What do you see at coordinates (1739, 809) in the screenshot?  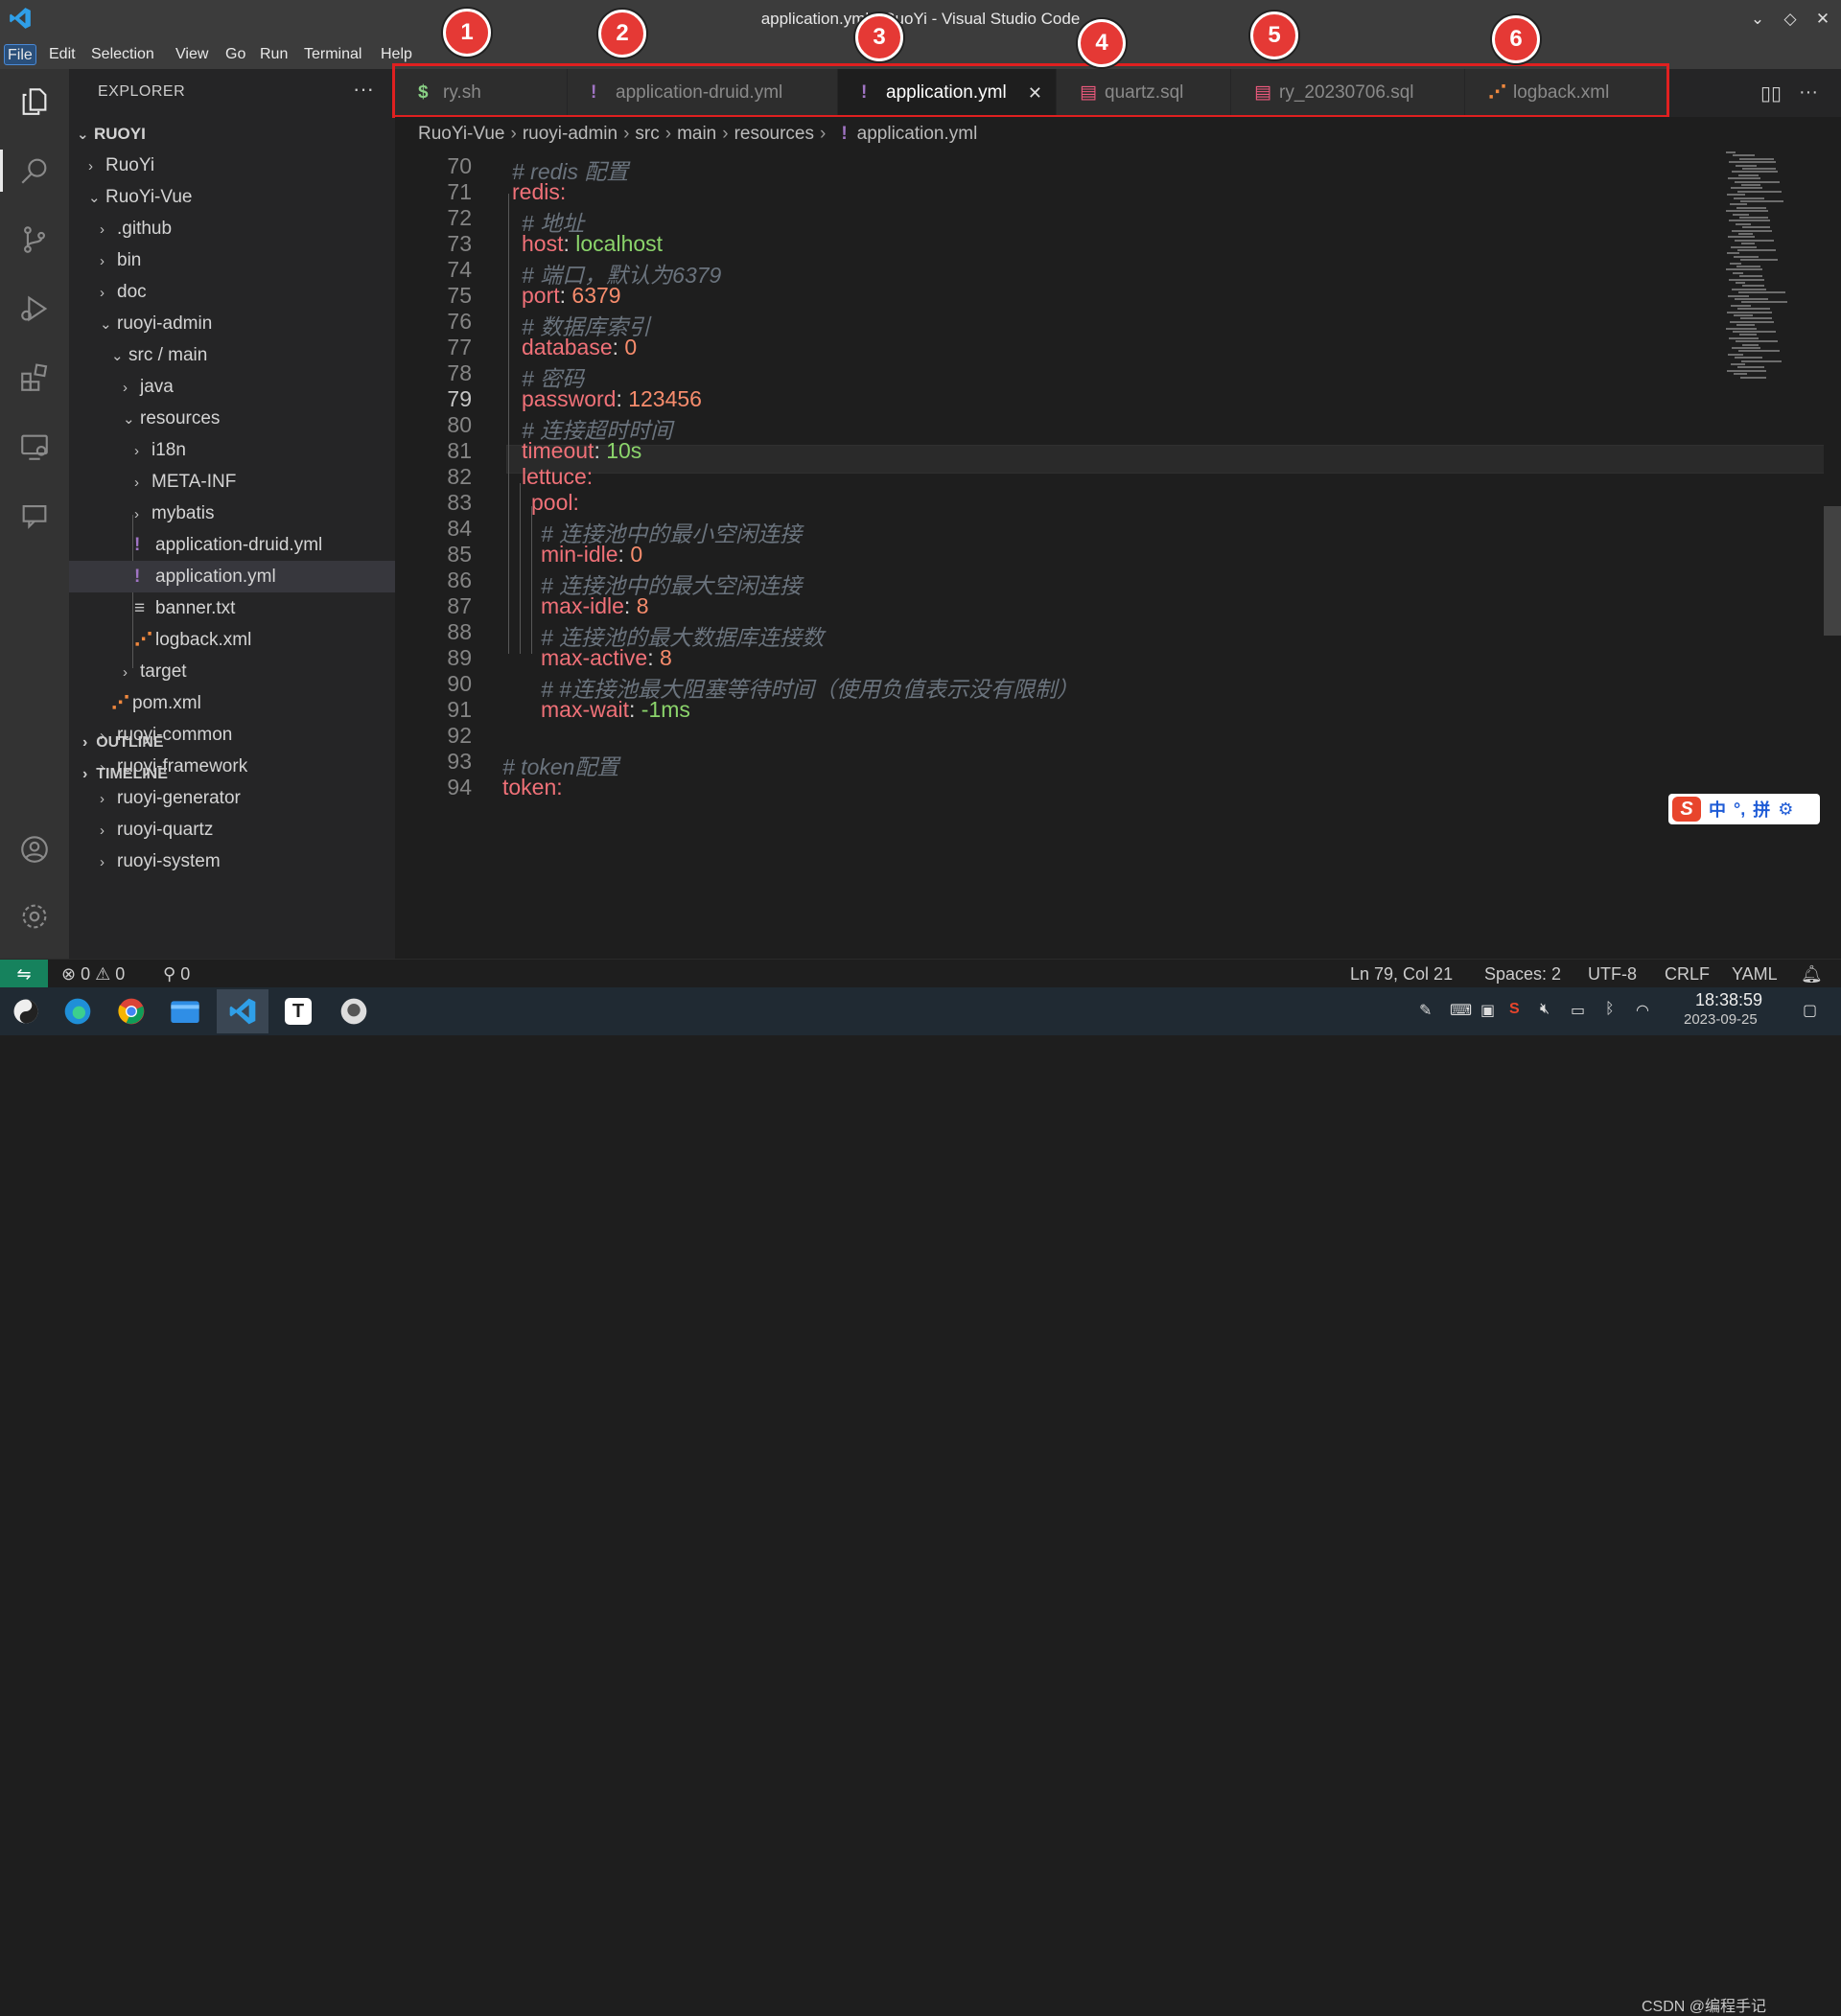 I see `ime-punctuation: °,` at bounding box center [1739, 809].